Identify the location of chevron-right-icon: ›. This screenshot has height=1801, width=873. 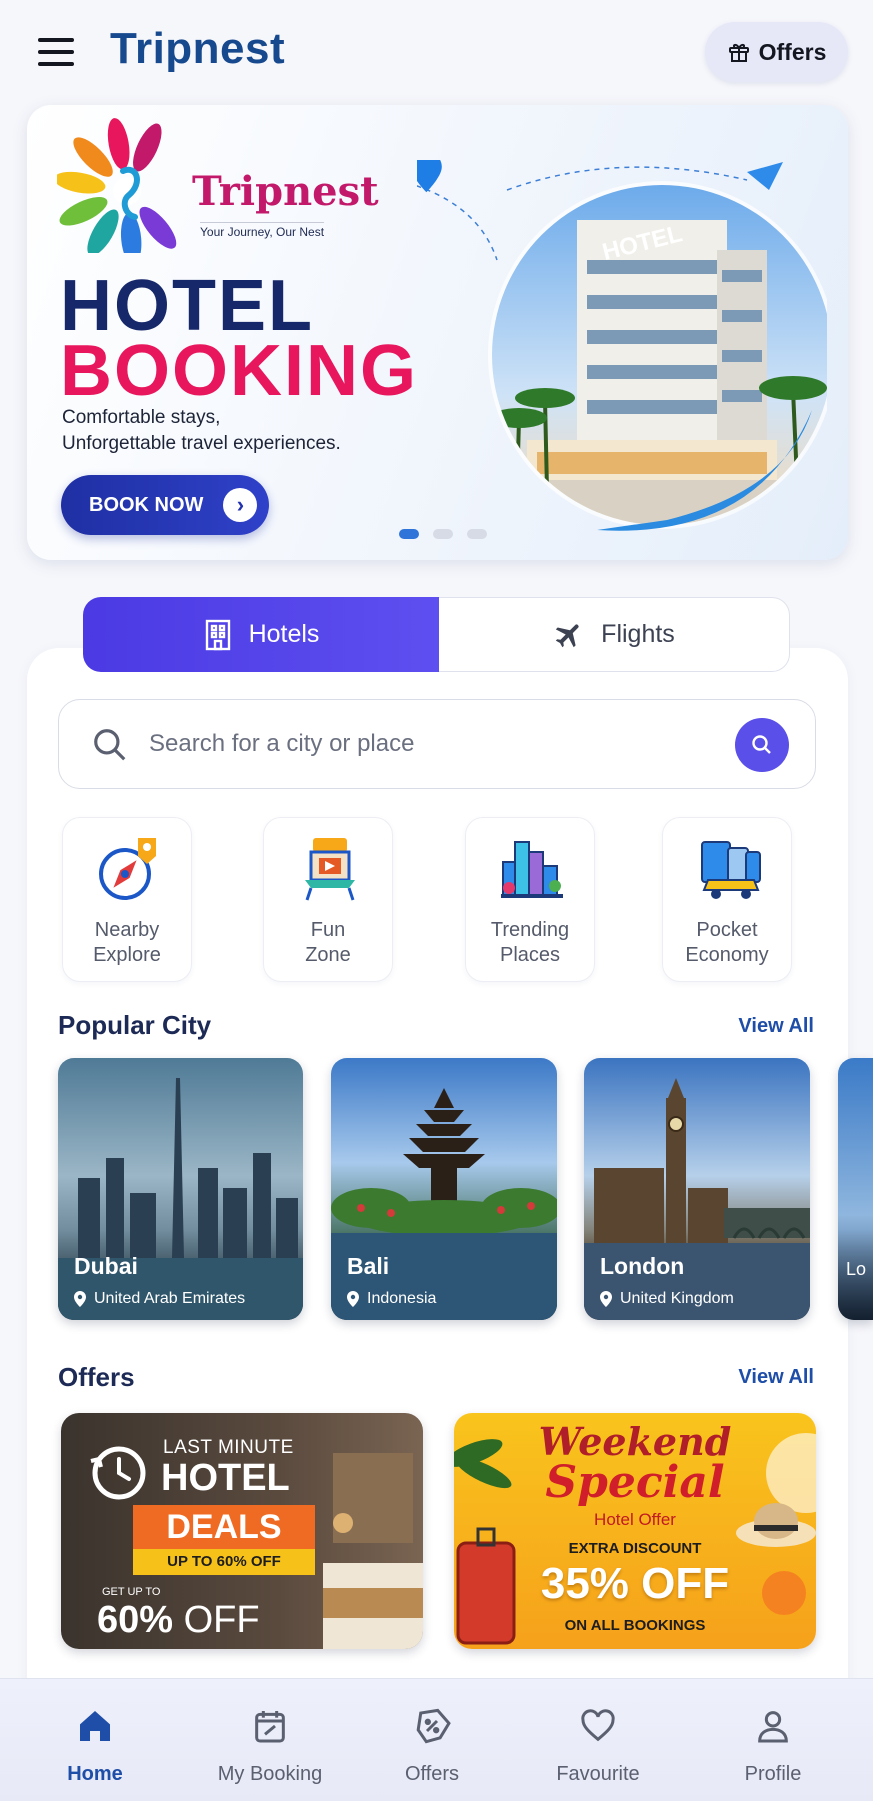
(240, 505).